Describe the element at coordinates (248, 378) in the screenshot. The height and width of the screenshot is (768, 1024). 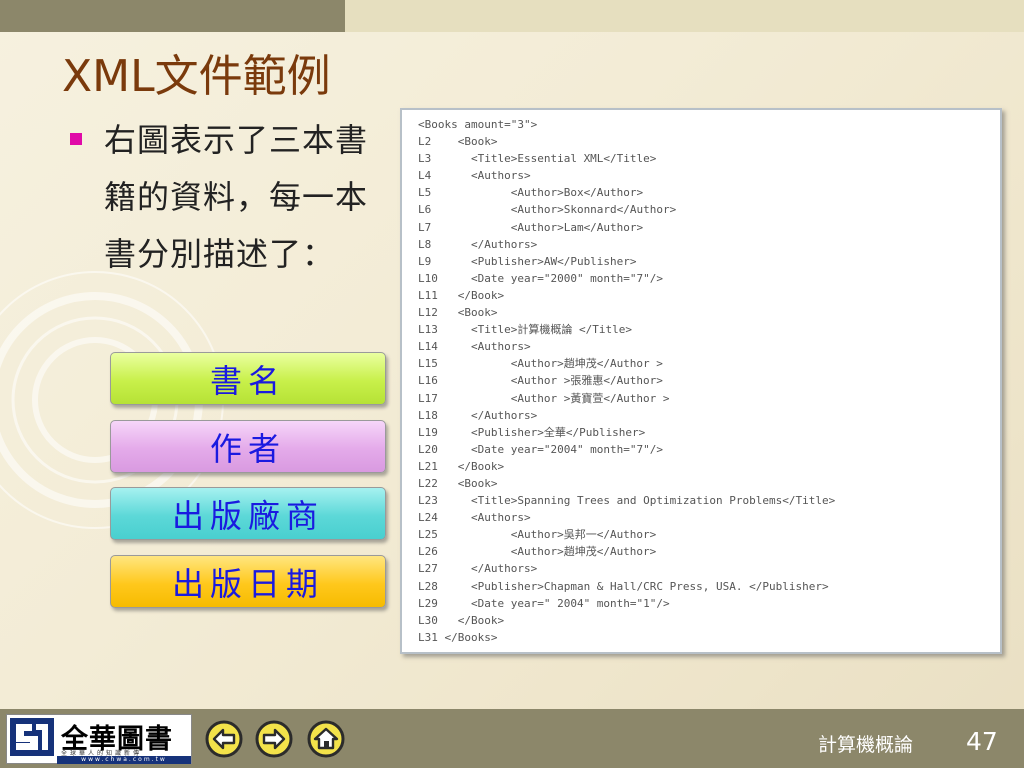
I see `legend-title-button: 書名` at that location.